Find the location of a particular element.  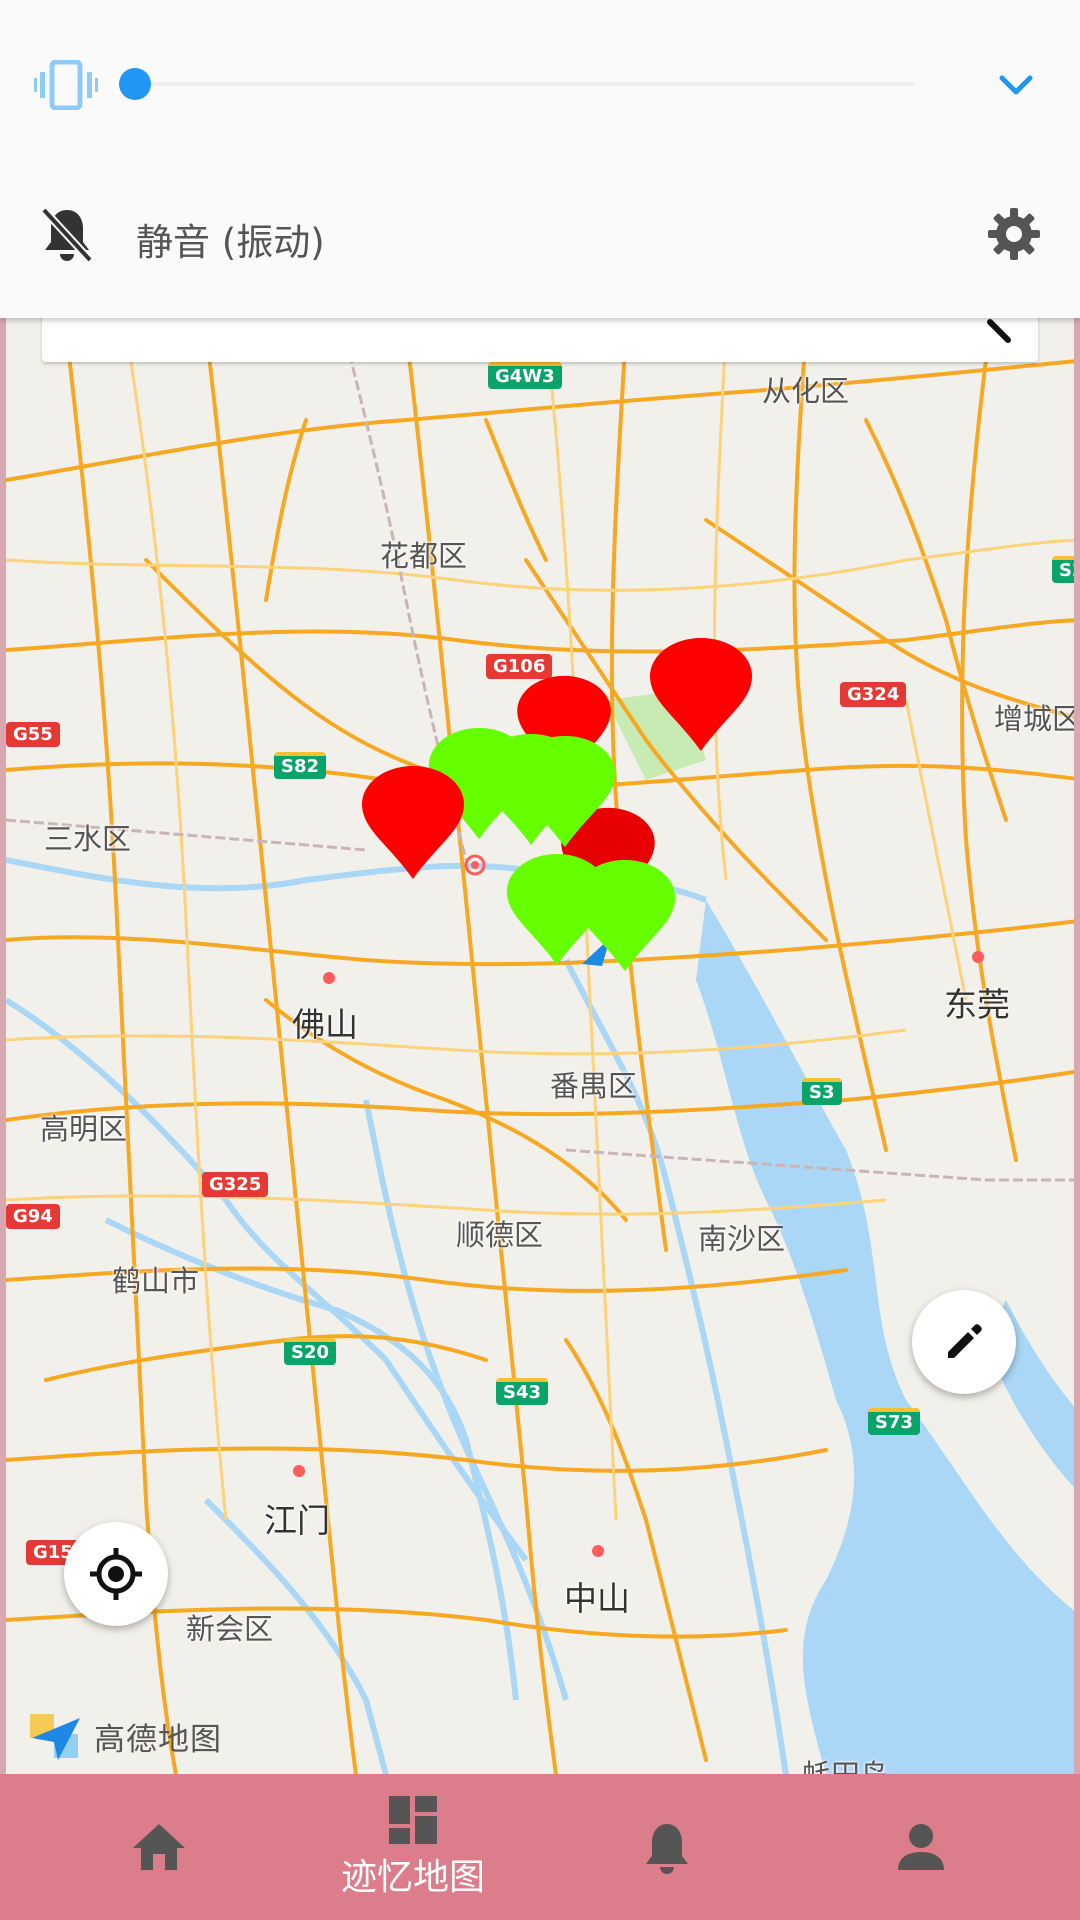

gear-icon is located at coordinates (1014, 234).